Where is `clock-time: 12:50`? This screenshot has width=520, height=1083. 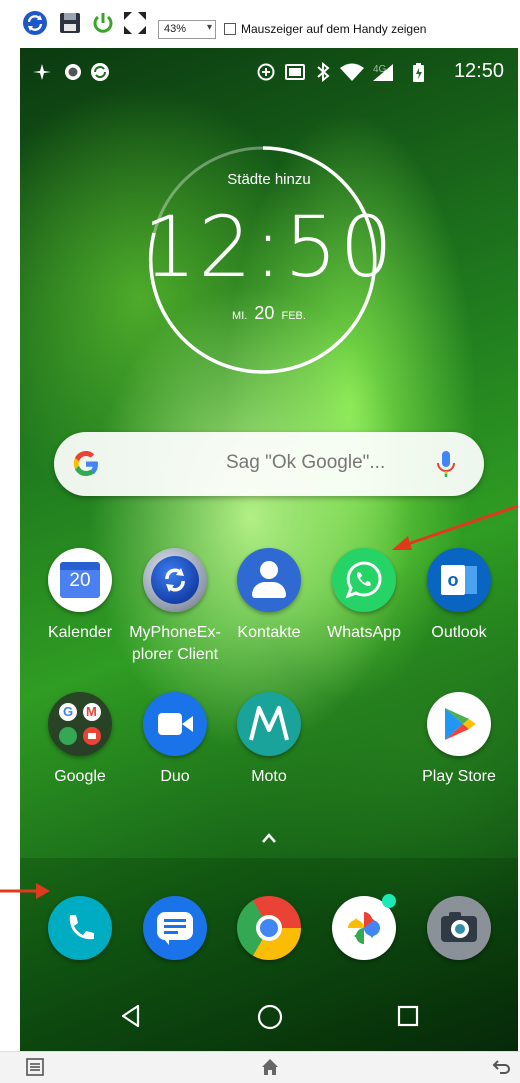
clock-time: 12:50 is located at coordinates (269, 247).